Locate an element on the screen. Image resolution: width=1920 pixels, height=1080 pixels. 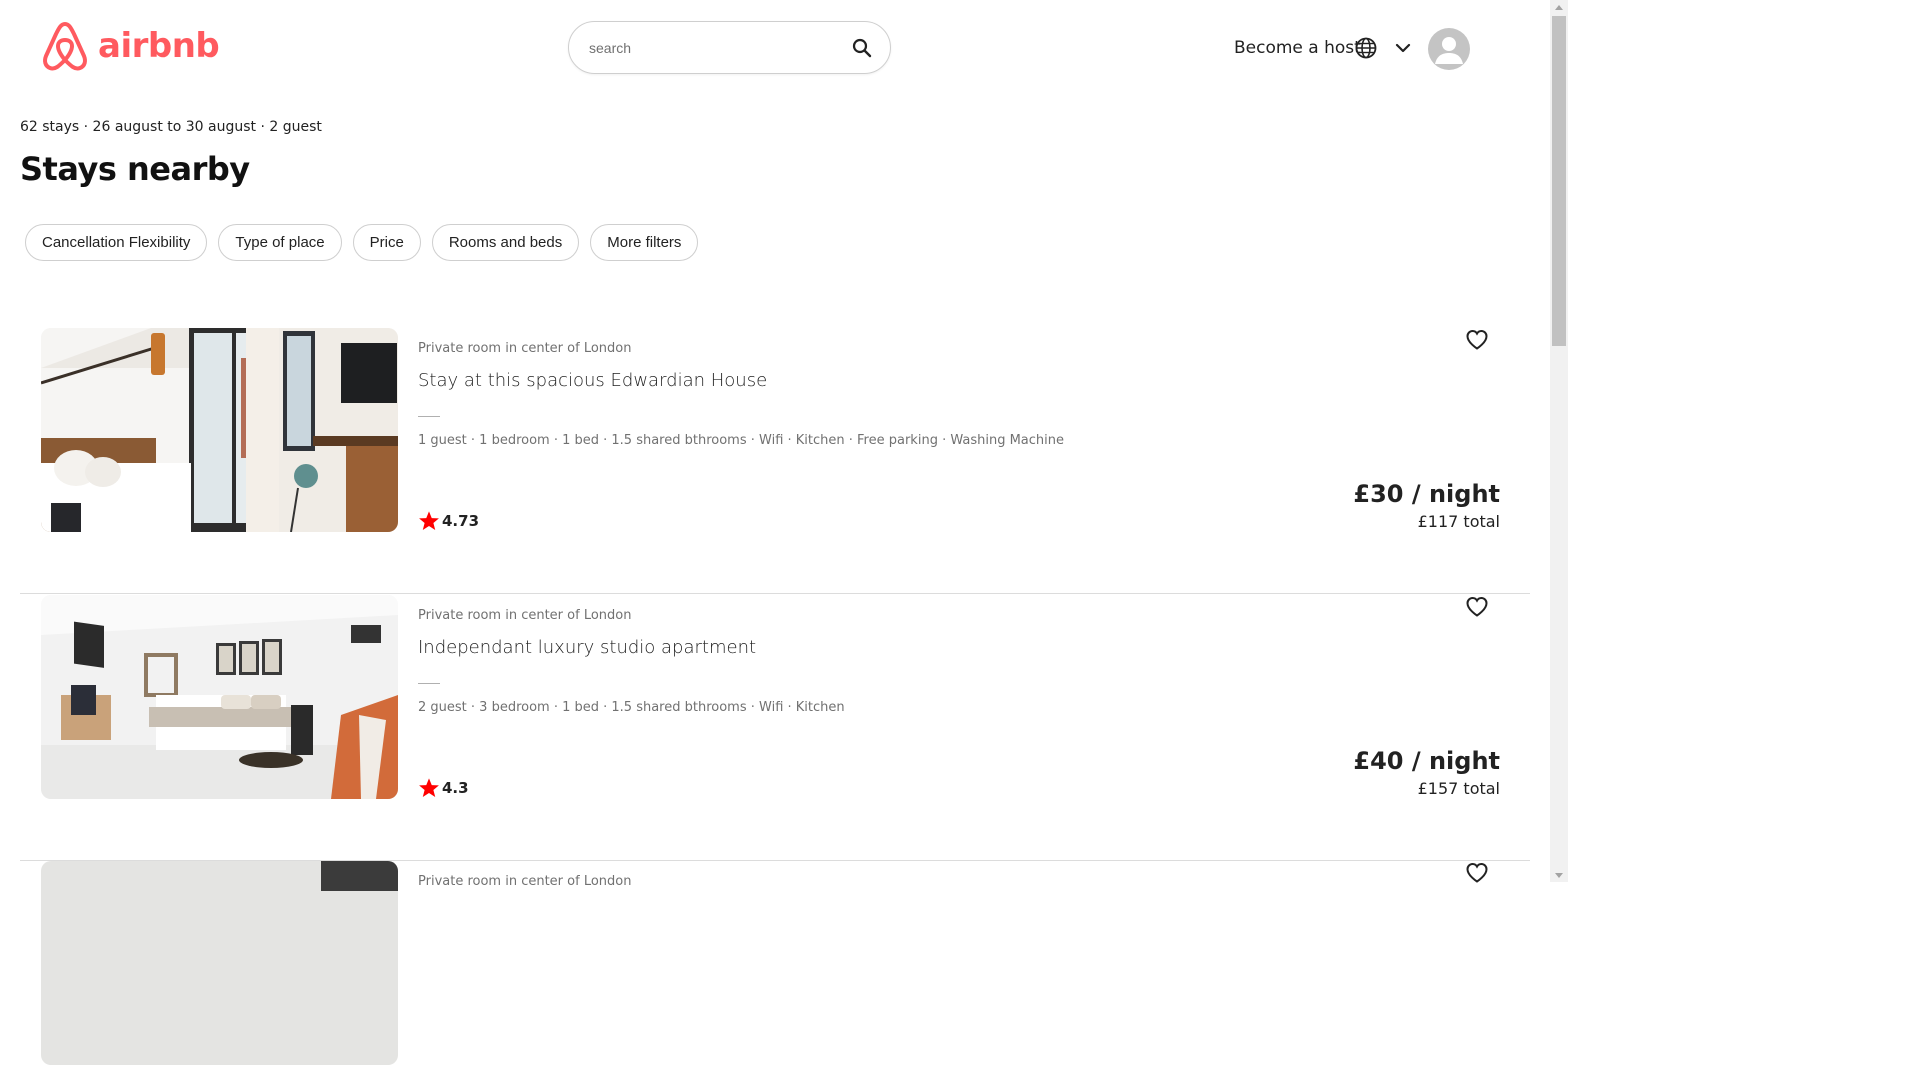
filter-type-of-place: Type of place is located at coordinates (280, 242).